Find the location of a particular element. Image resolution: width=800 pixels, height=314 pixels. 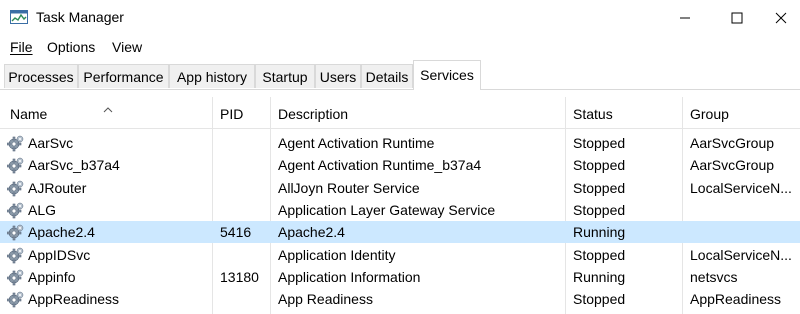

service-description: Apache2.4 is located at coordinates (311, 232).